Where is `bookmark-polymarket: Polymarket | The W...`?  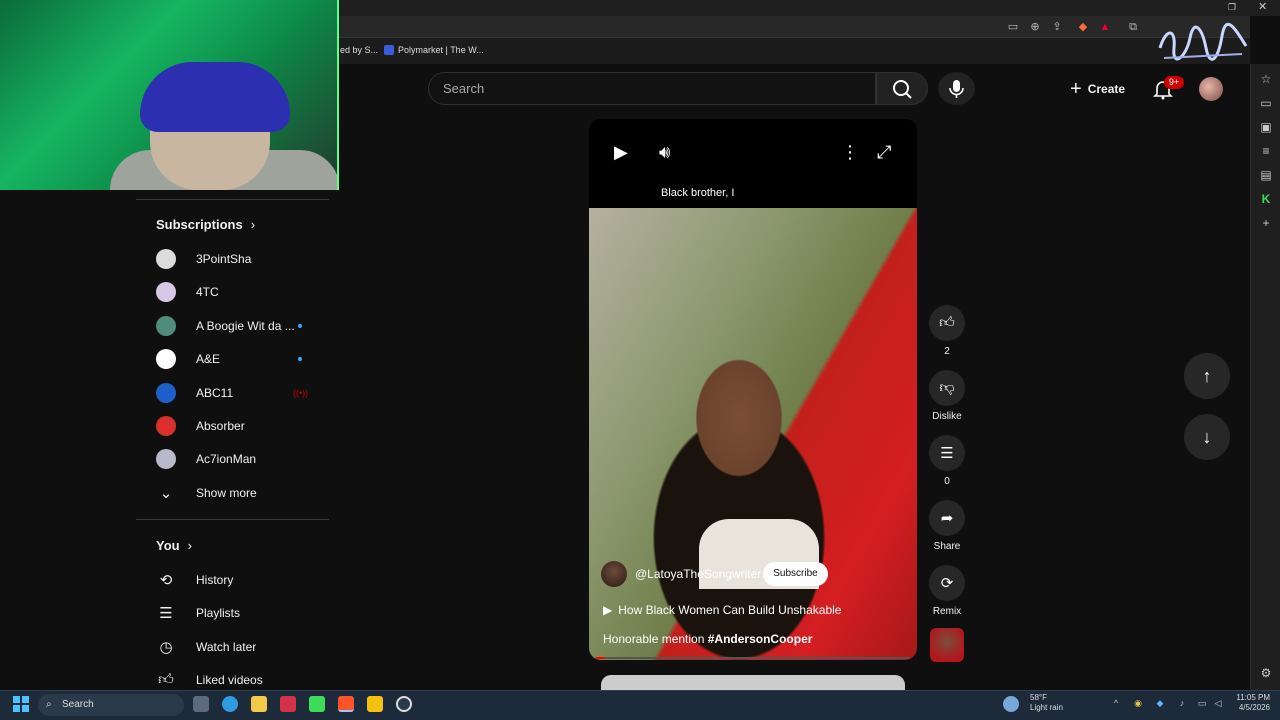 bookmark-polymarket: Polymarket | The W... is located at coordinates (434, 50).